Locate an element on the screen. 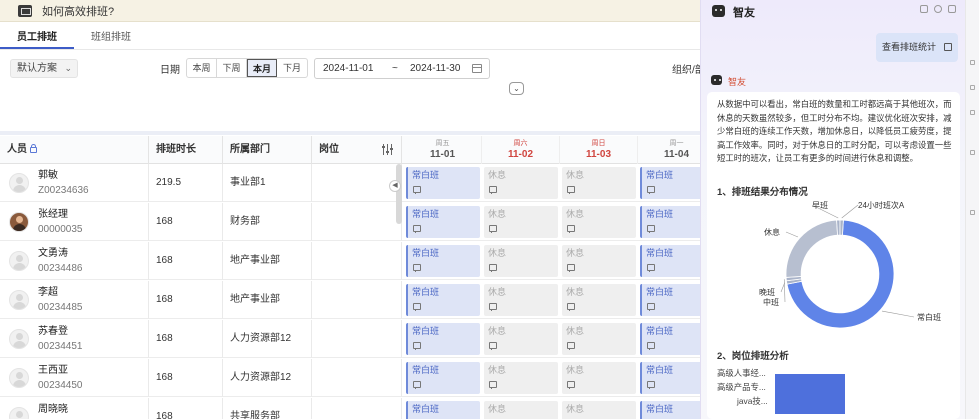  title-bar: 如何高效排班? is located at coordinates (350, 11).